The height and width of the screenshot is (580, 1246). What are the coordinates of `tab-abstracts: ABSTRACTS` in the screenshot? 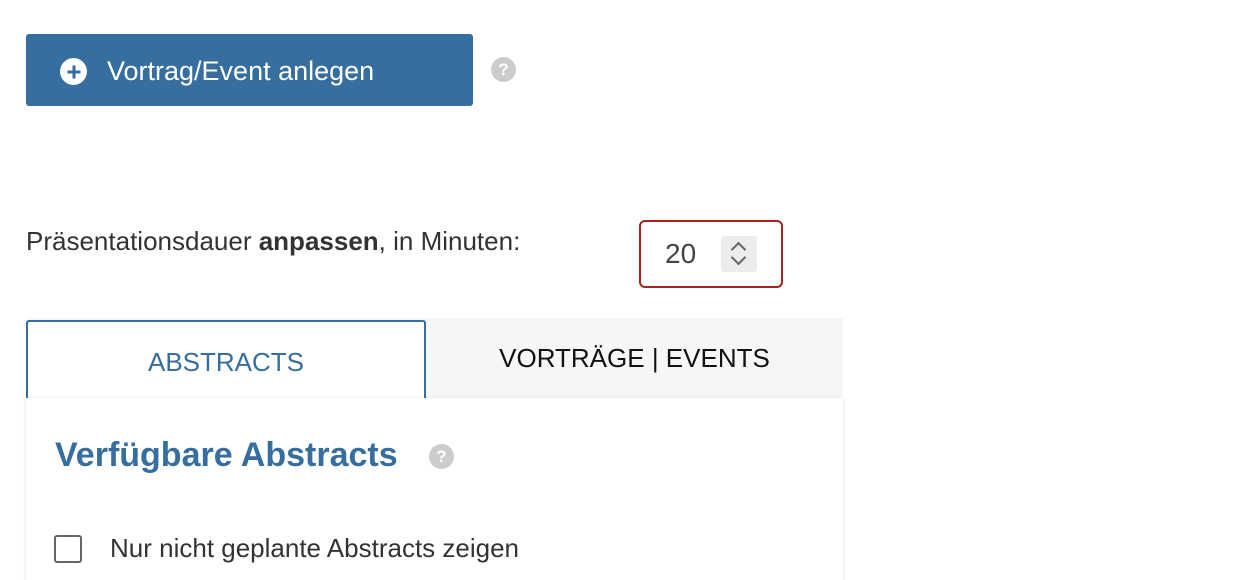 It's located at (226, 359).